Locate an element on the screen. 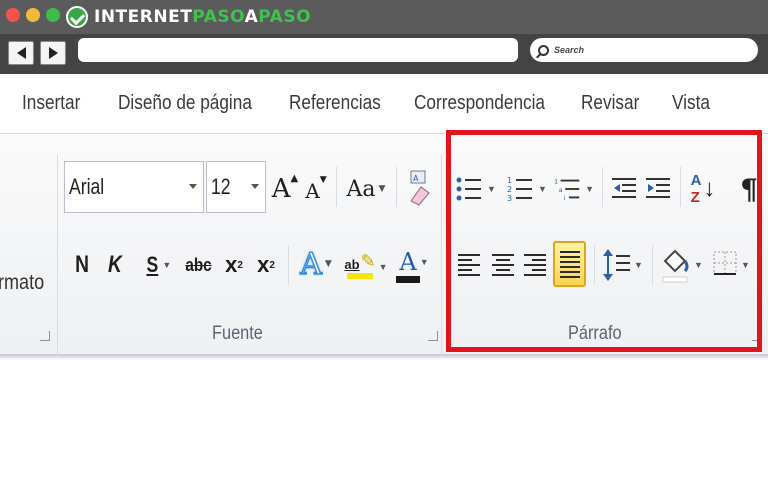 This screenshot has height=480, width=768. highlight-color-button: ab ✎ ▼ is located at coordinates (366, 265).